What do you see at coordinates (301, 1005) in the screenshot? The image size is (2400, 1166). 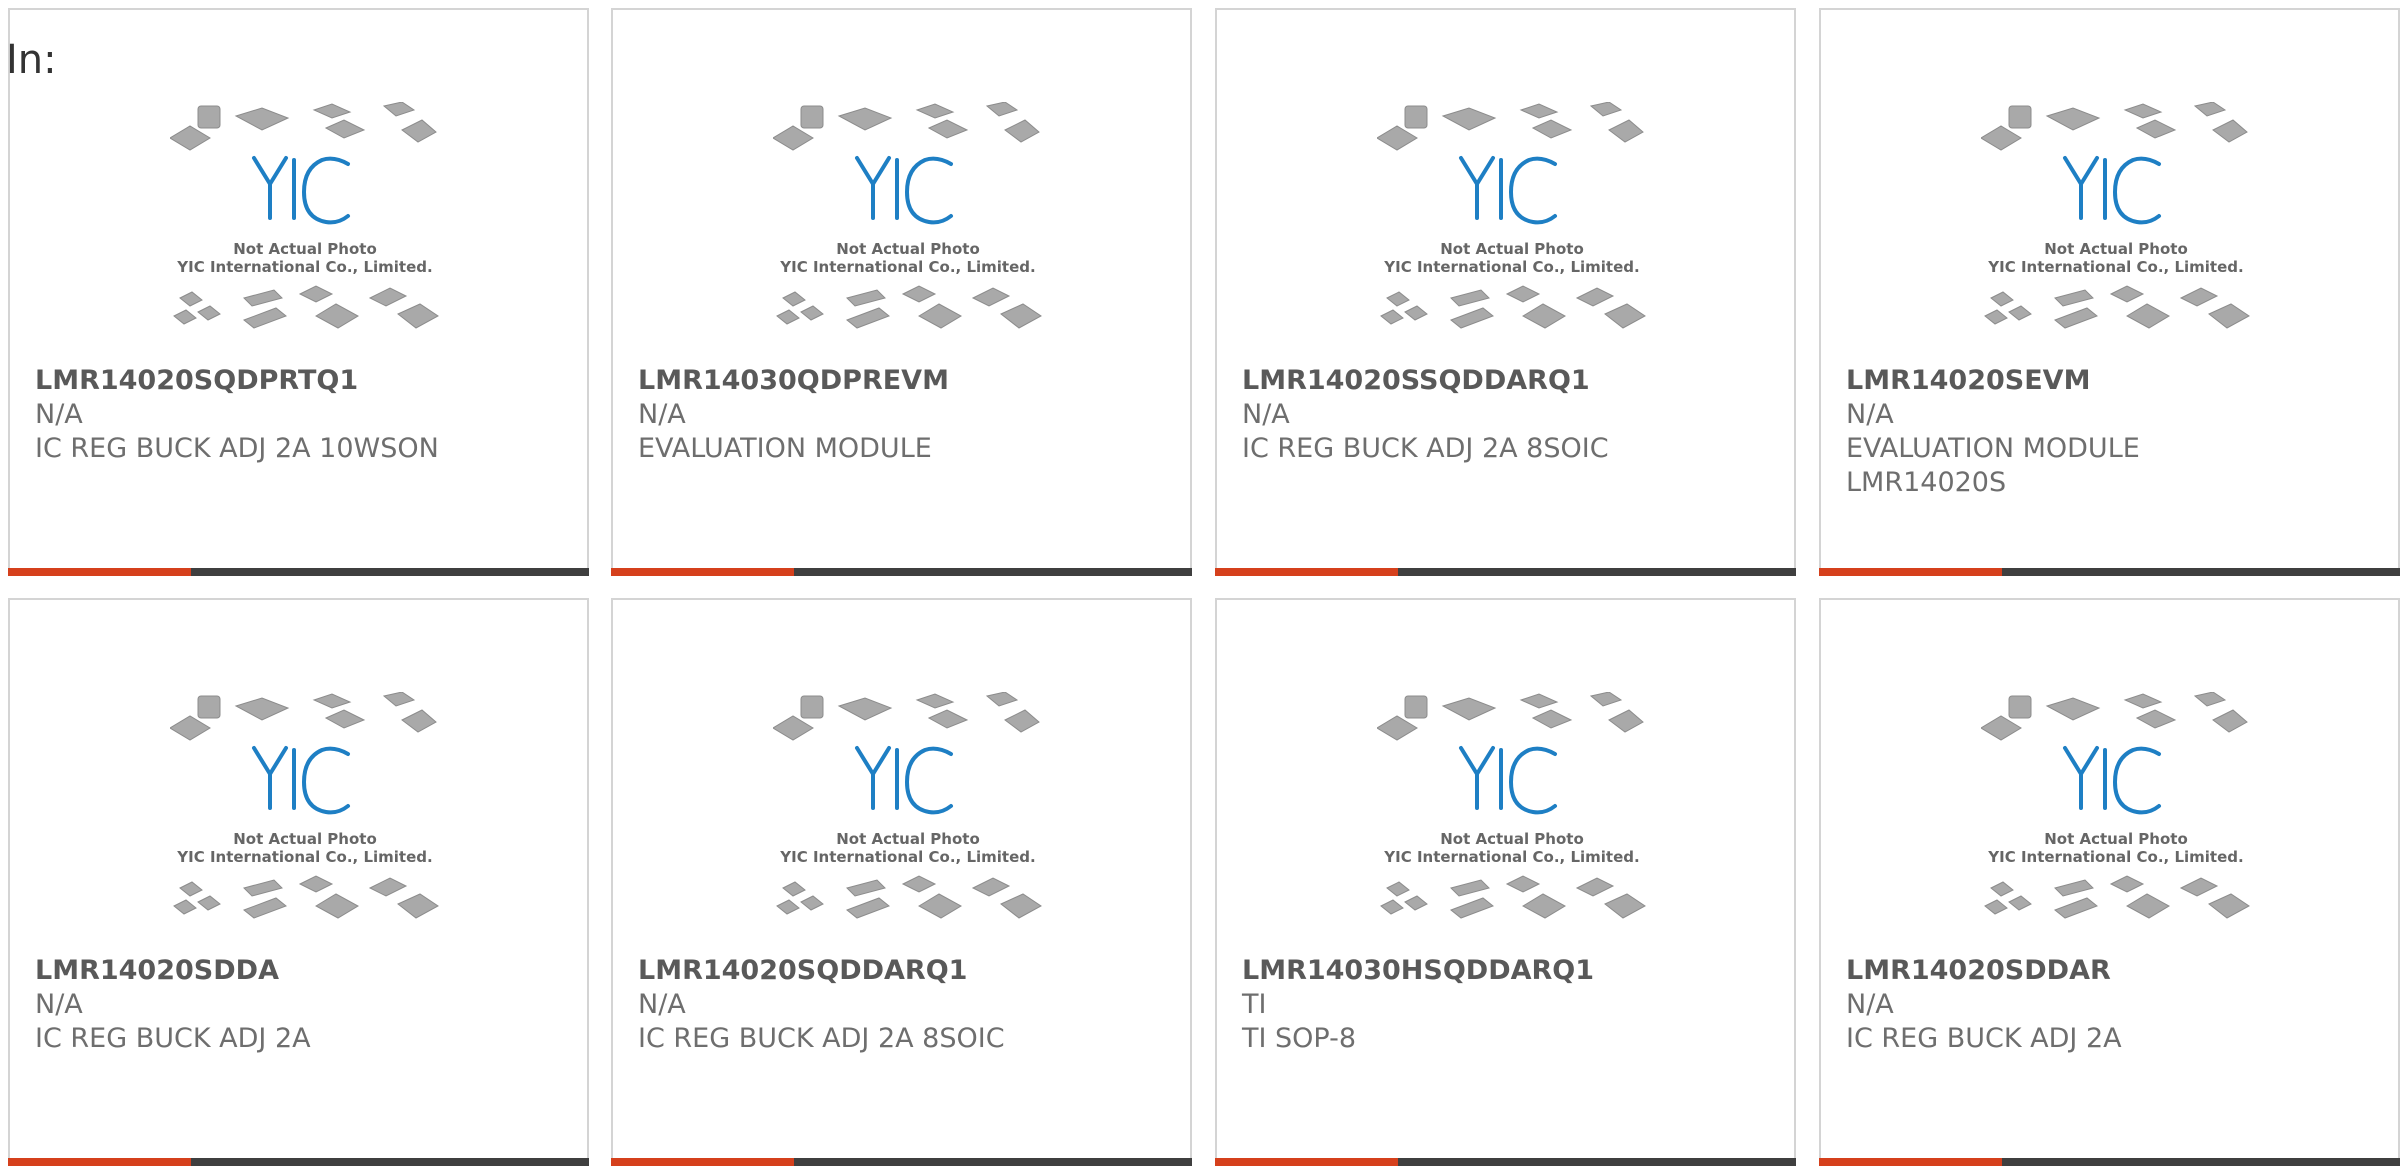 I see `product-info: LMR14020SDDA N/A IC REG BUCK ADJ 2A` at bounding box center [301, 1005].